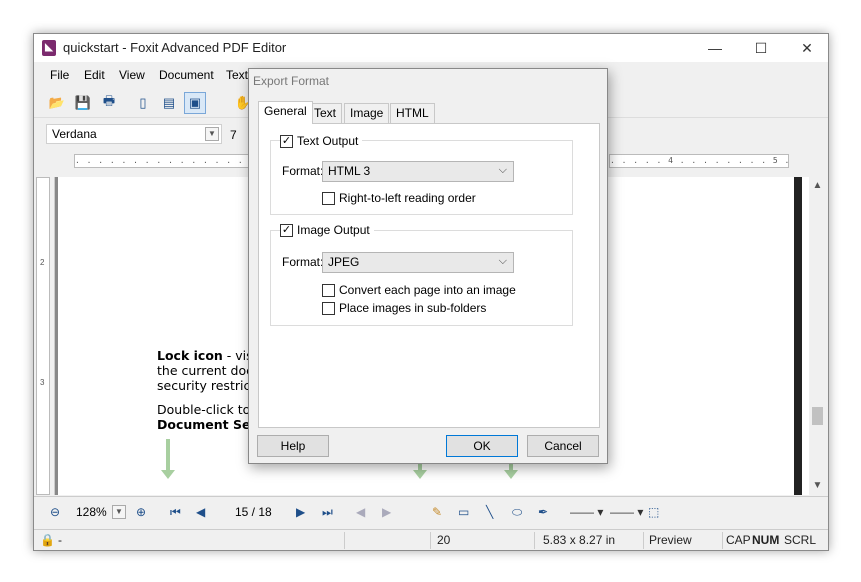 Image resolution: width=861 pixels, height=582 pixels. Describe the element at coordinates (817, 485) in the screenshot. I see `scroll-down-icon: ▼` at that location.